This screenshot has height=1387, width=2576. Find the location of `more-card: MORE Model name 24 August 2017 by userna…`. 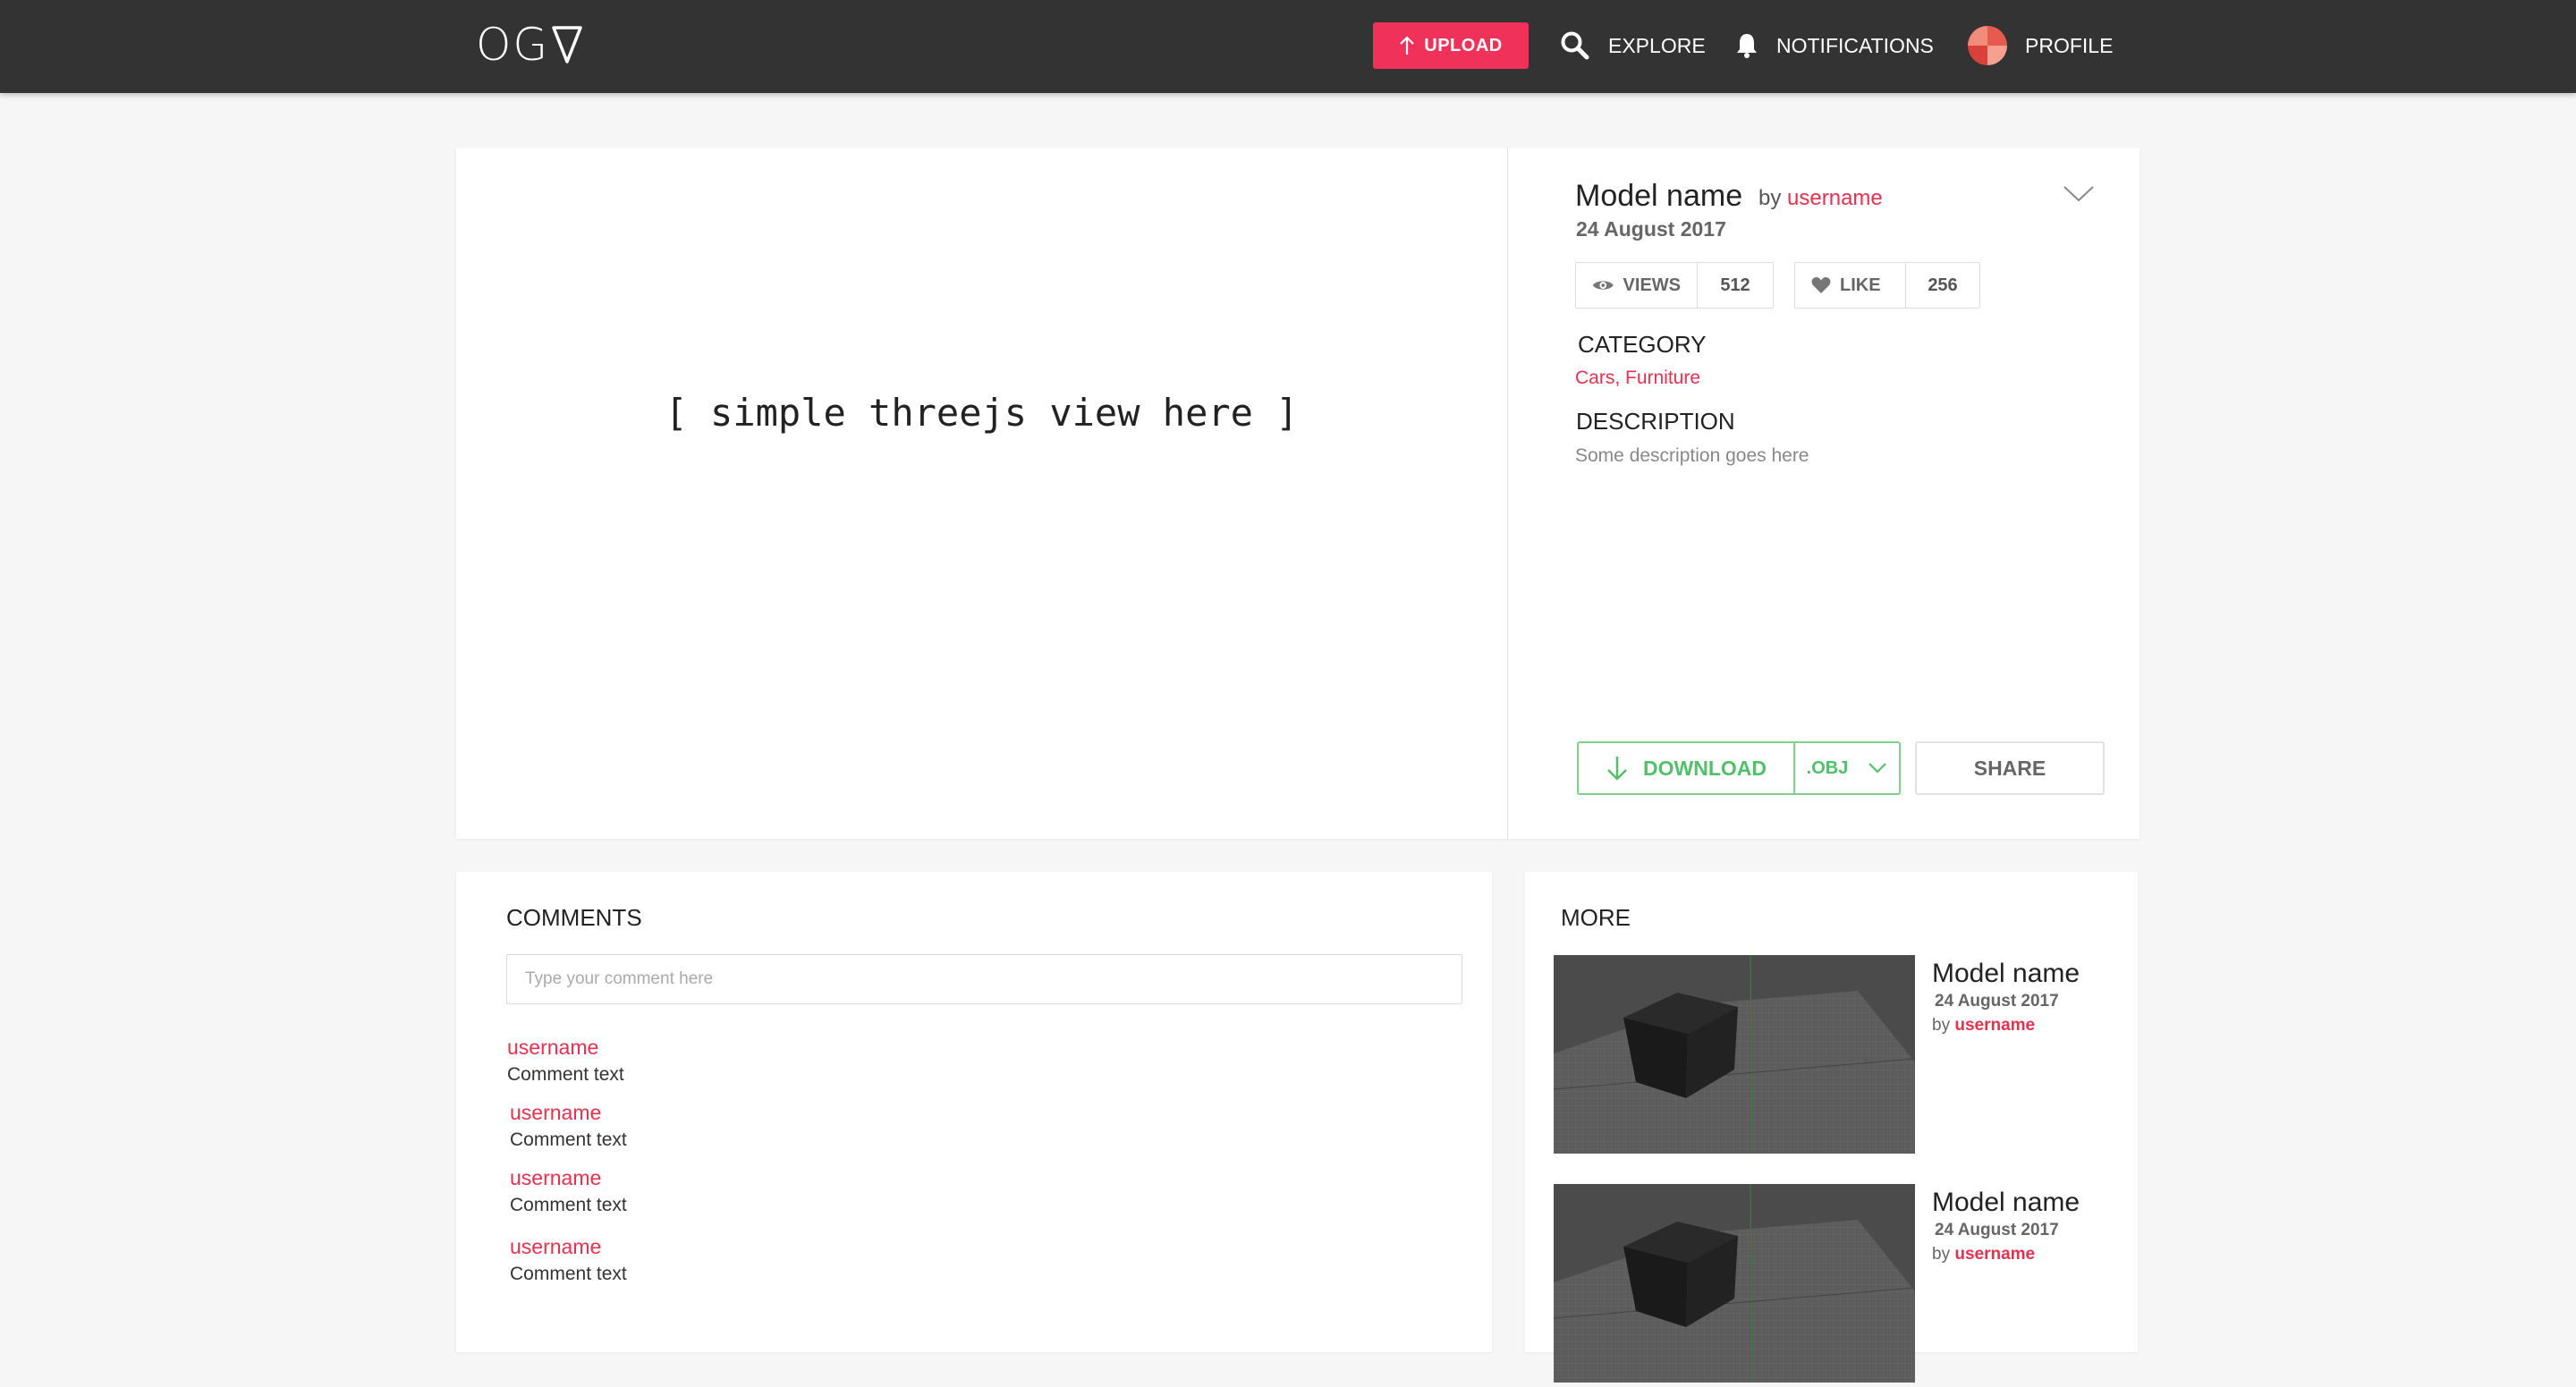

more-card: MORE Model name 24 August 2017 by userna… is located at coordinates (1831, 1127).